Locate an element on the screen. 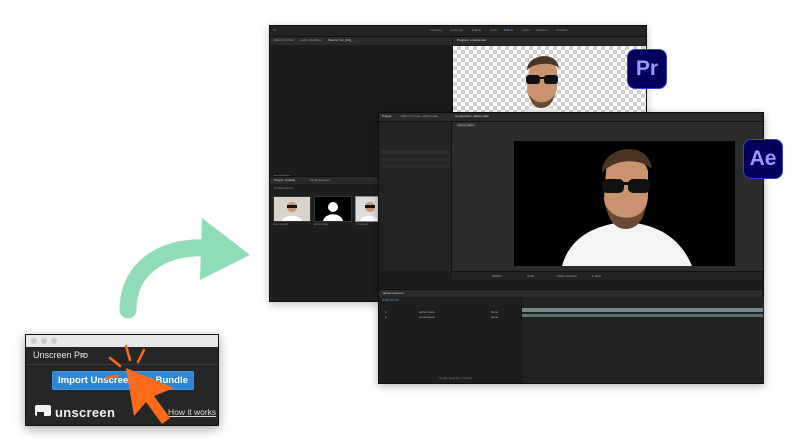 This screenshot has width=800, height=448. workspace-tab: Libraries is located at coordinates (562, 30).